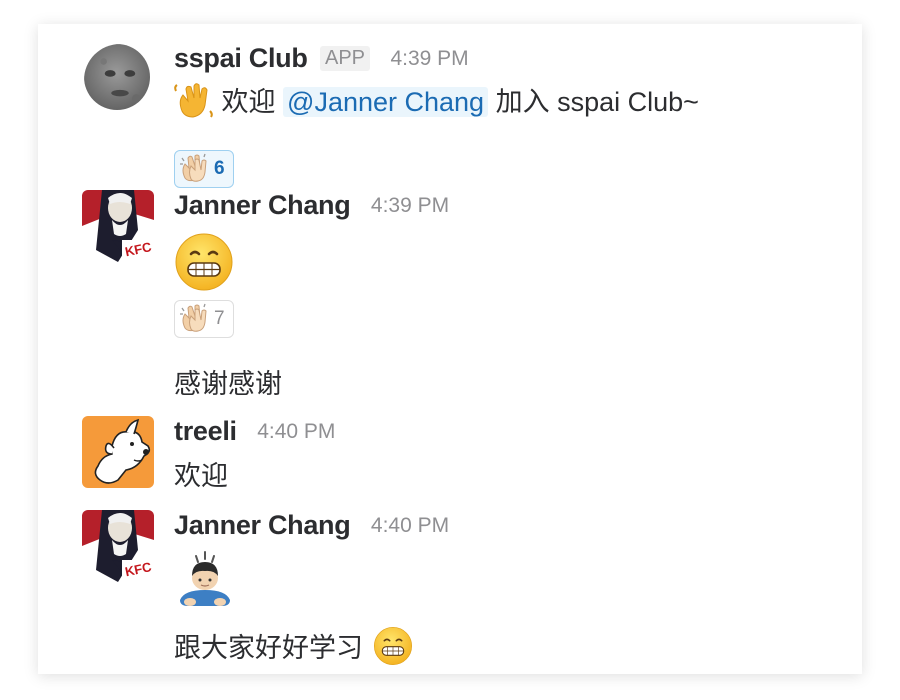 The image size is (900, 700). What do you see at coordinates (219, 168) in the screenshot?
I see `reaction-count: 6` at bounding box center [219, 168].